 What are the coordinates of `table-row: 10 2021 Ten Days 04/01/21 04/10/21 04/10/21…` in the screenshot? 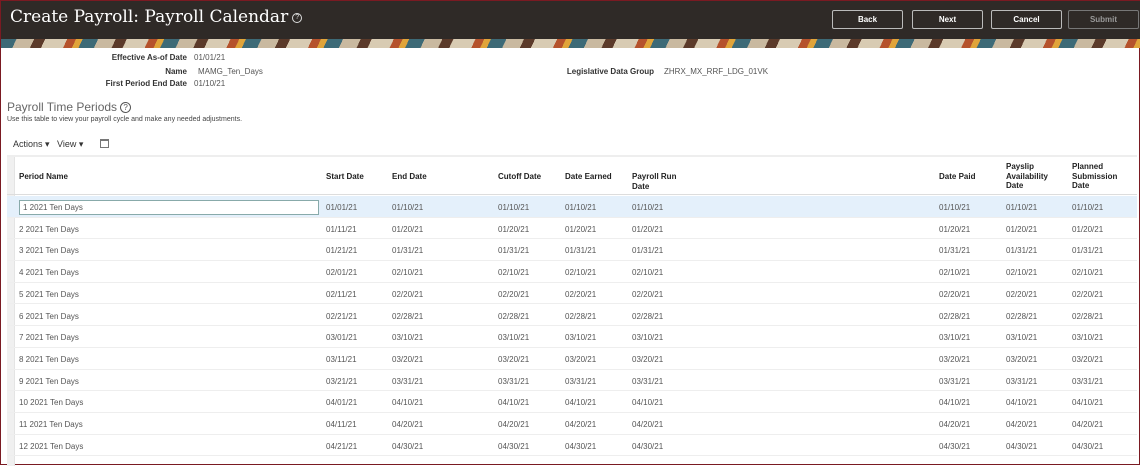 It's located at (572, 402).